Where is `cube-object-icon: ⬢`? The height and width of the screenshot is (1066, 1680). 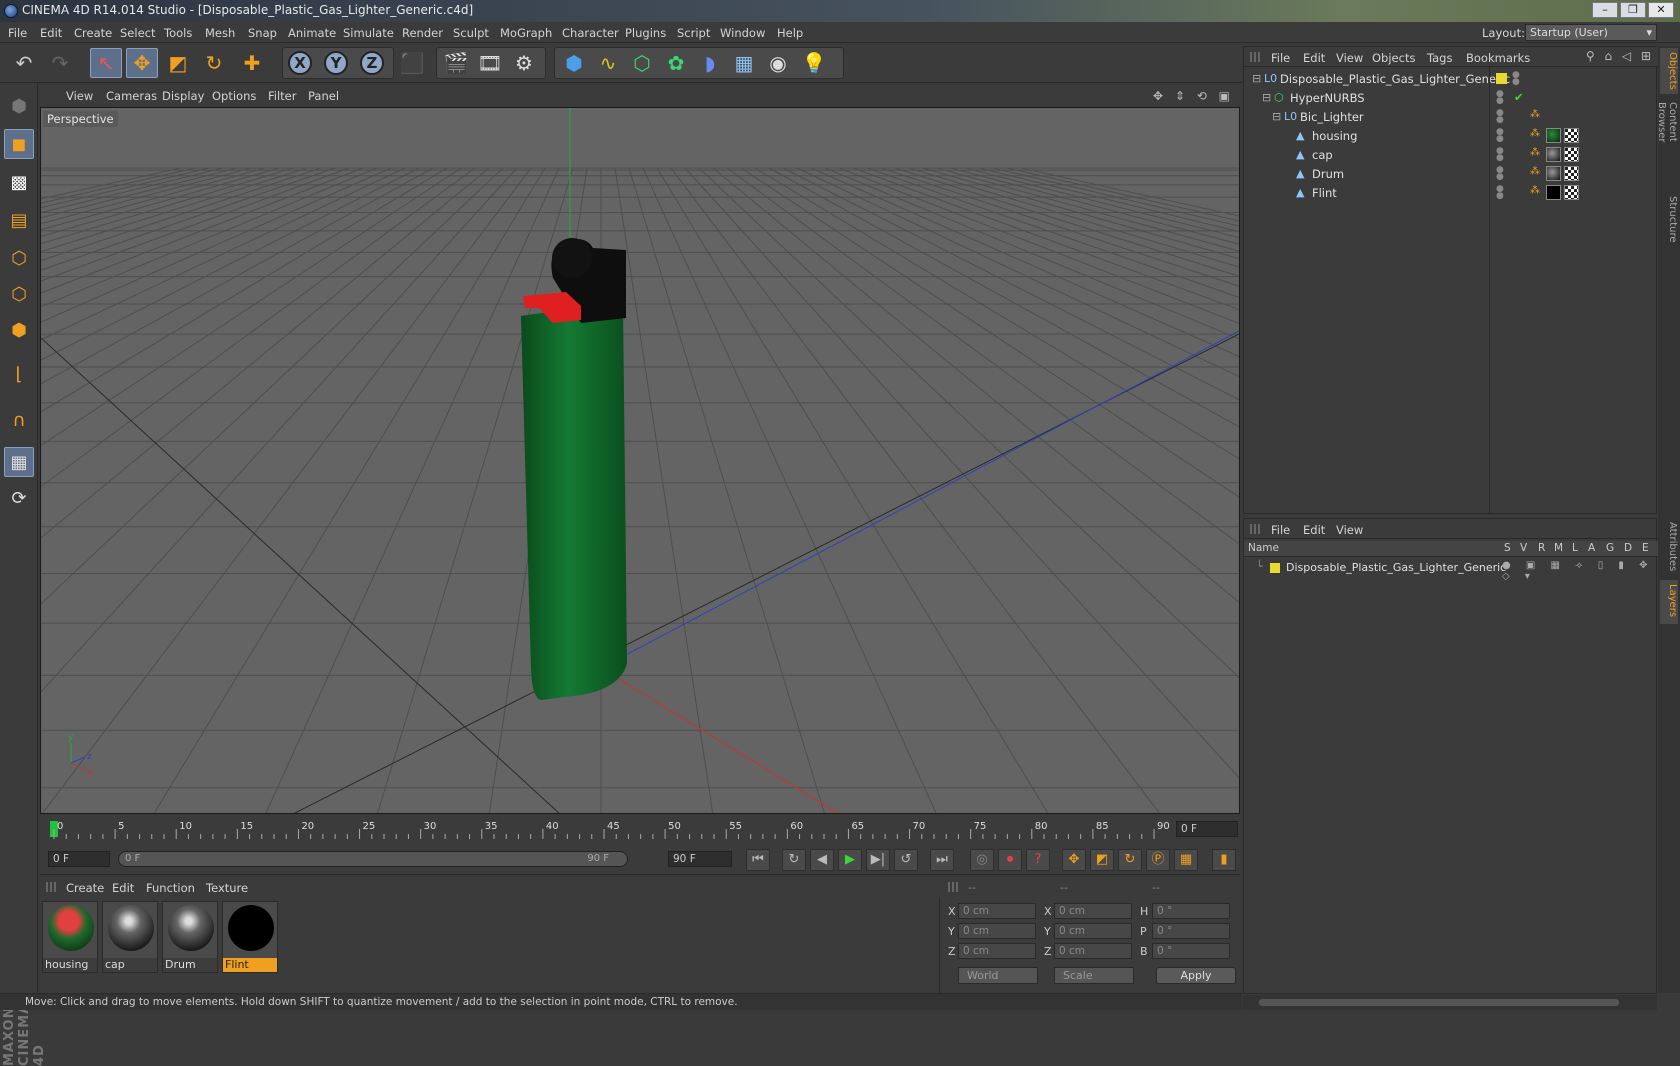 cube-object-icon: ⬢ is located at coordinates (574, 63).